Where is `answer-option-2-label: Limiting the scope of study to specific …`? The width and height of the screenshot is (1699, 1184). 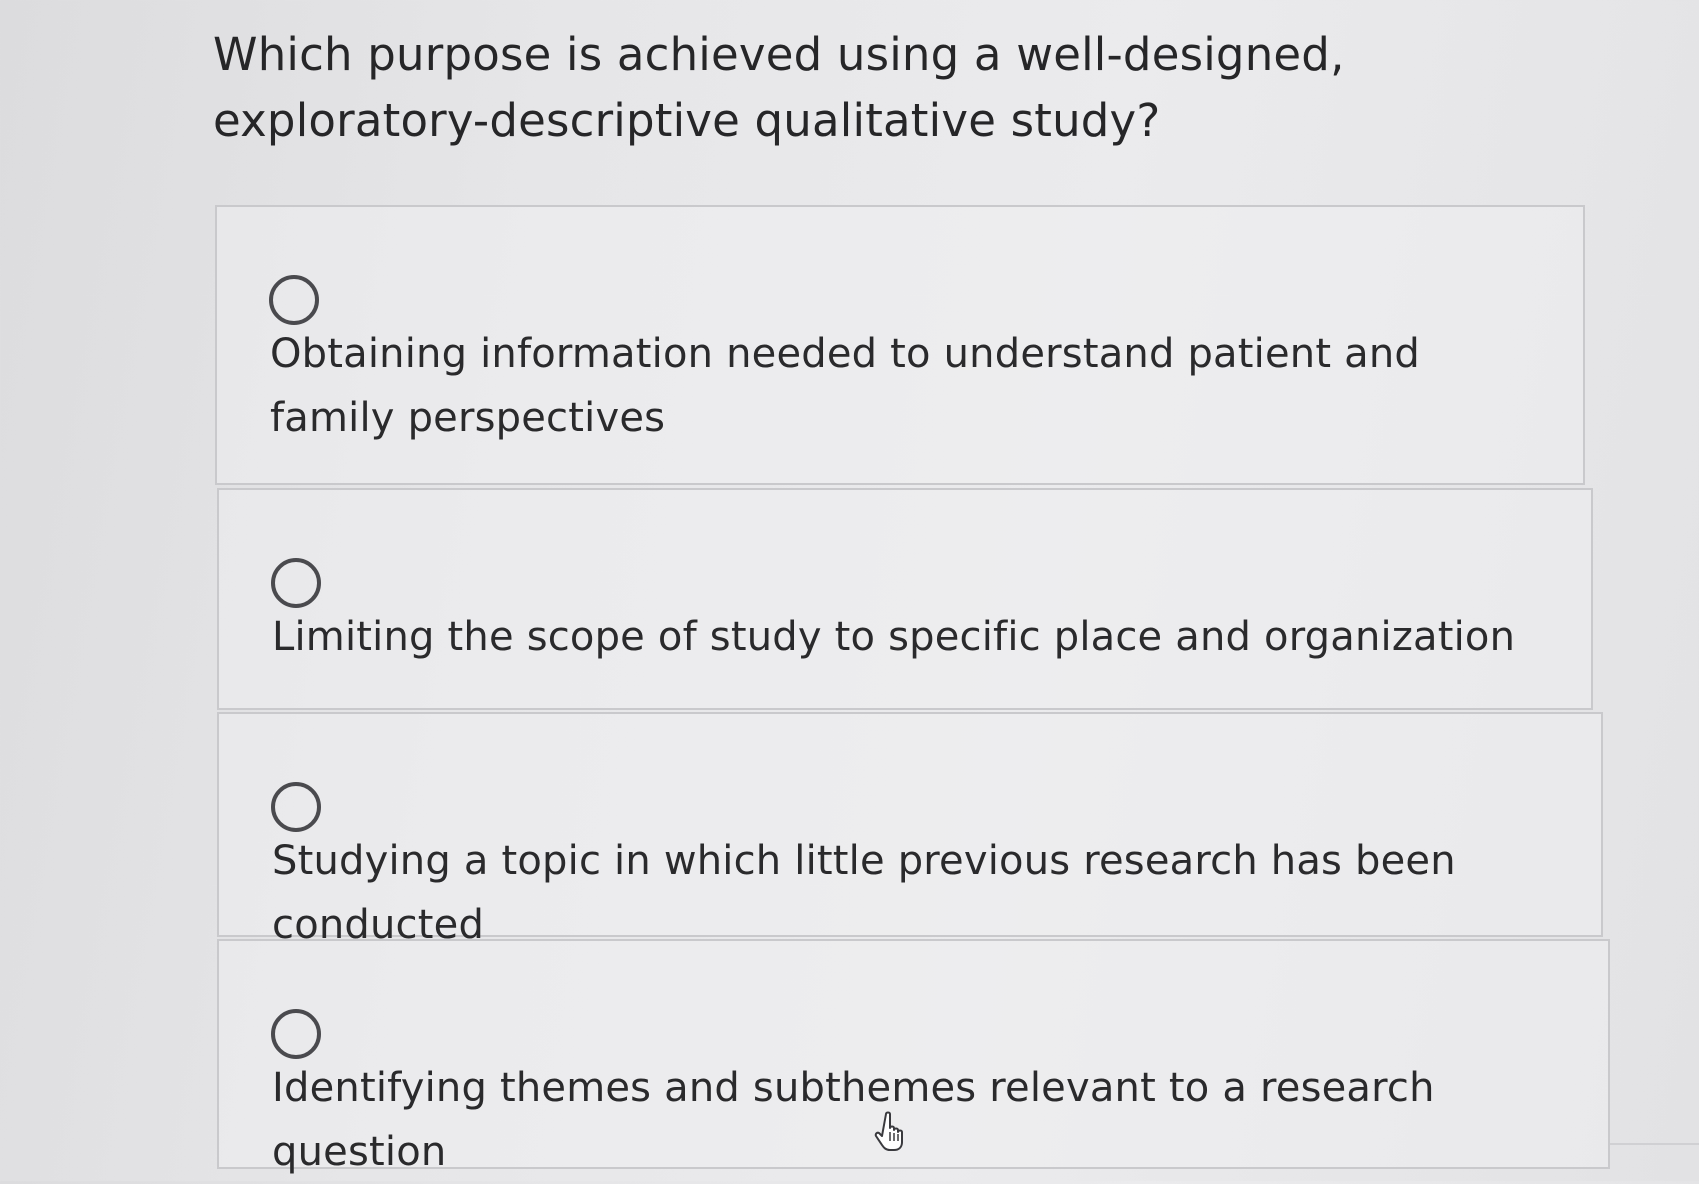
answer-option-2-label: Limiting the scope of study to specific … is located at coordinates (894, 637).